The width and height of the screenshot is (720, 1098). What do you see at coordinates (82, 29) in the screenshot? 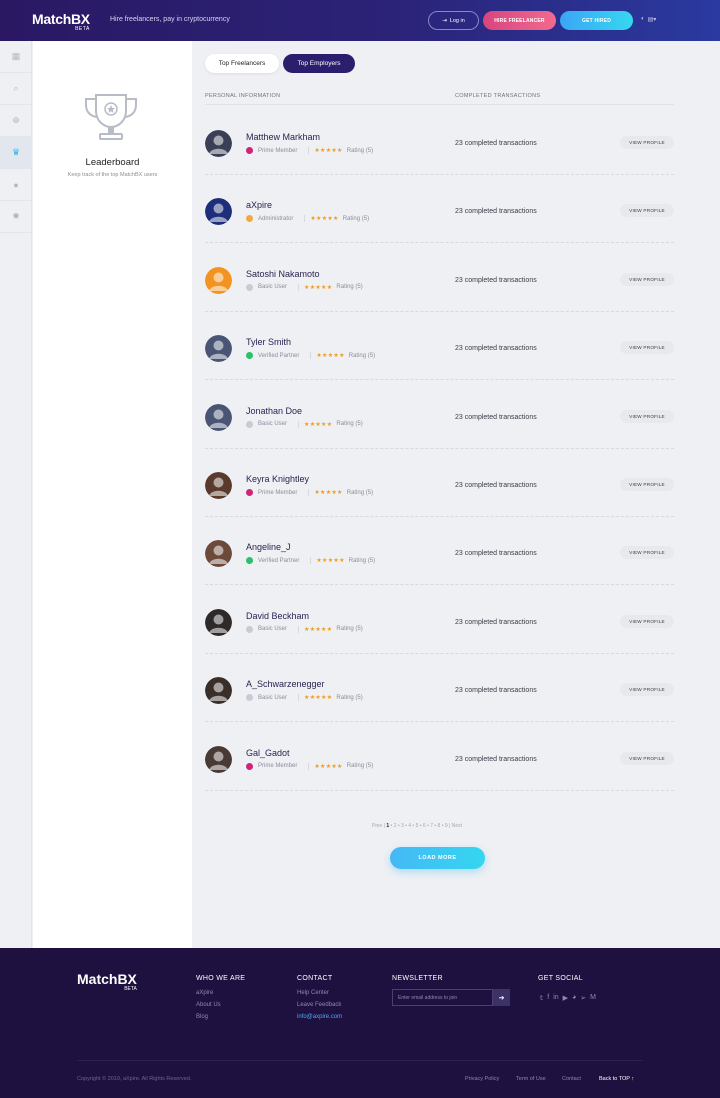
I see `logo-beta: BETA` at bounding box center [82, 29].